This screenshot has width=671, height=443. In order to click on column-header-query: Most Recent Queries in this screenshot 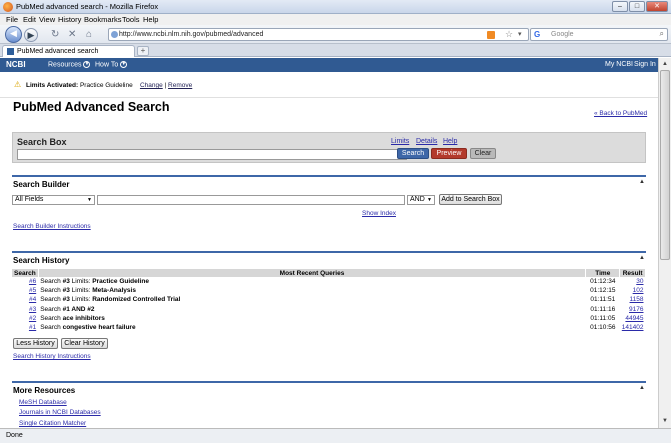, I will do `click(312, 273)`.